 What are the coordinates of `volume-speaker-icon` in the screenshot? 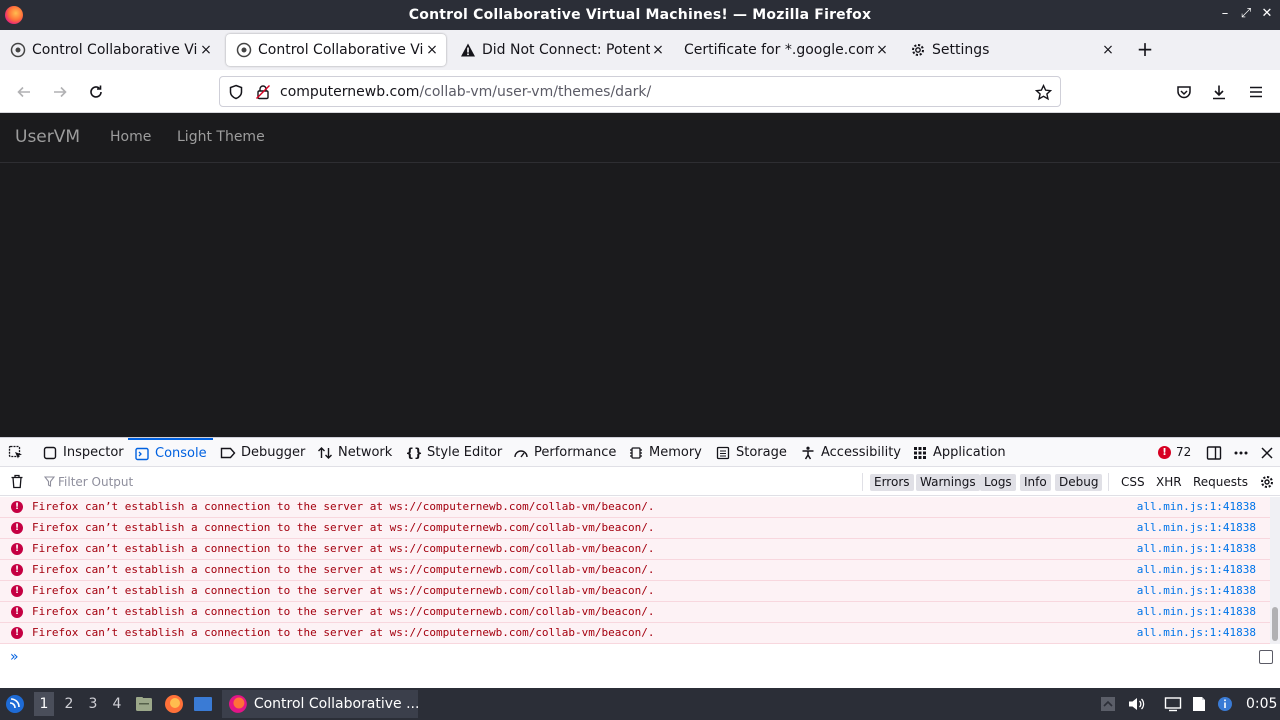 It's located at (1136, 704).